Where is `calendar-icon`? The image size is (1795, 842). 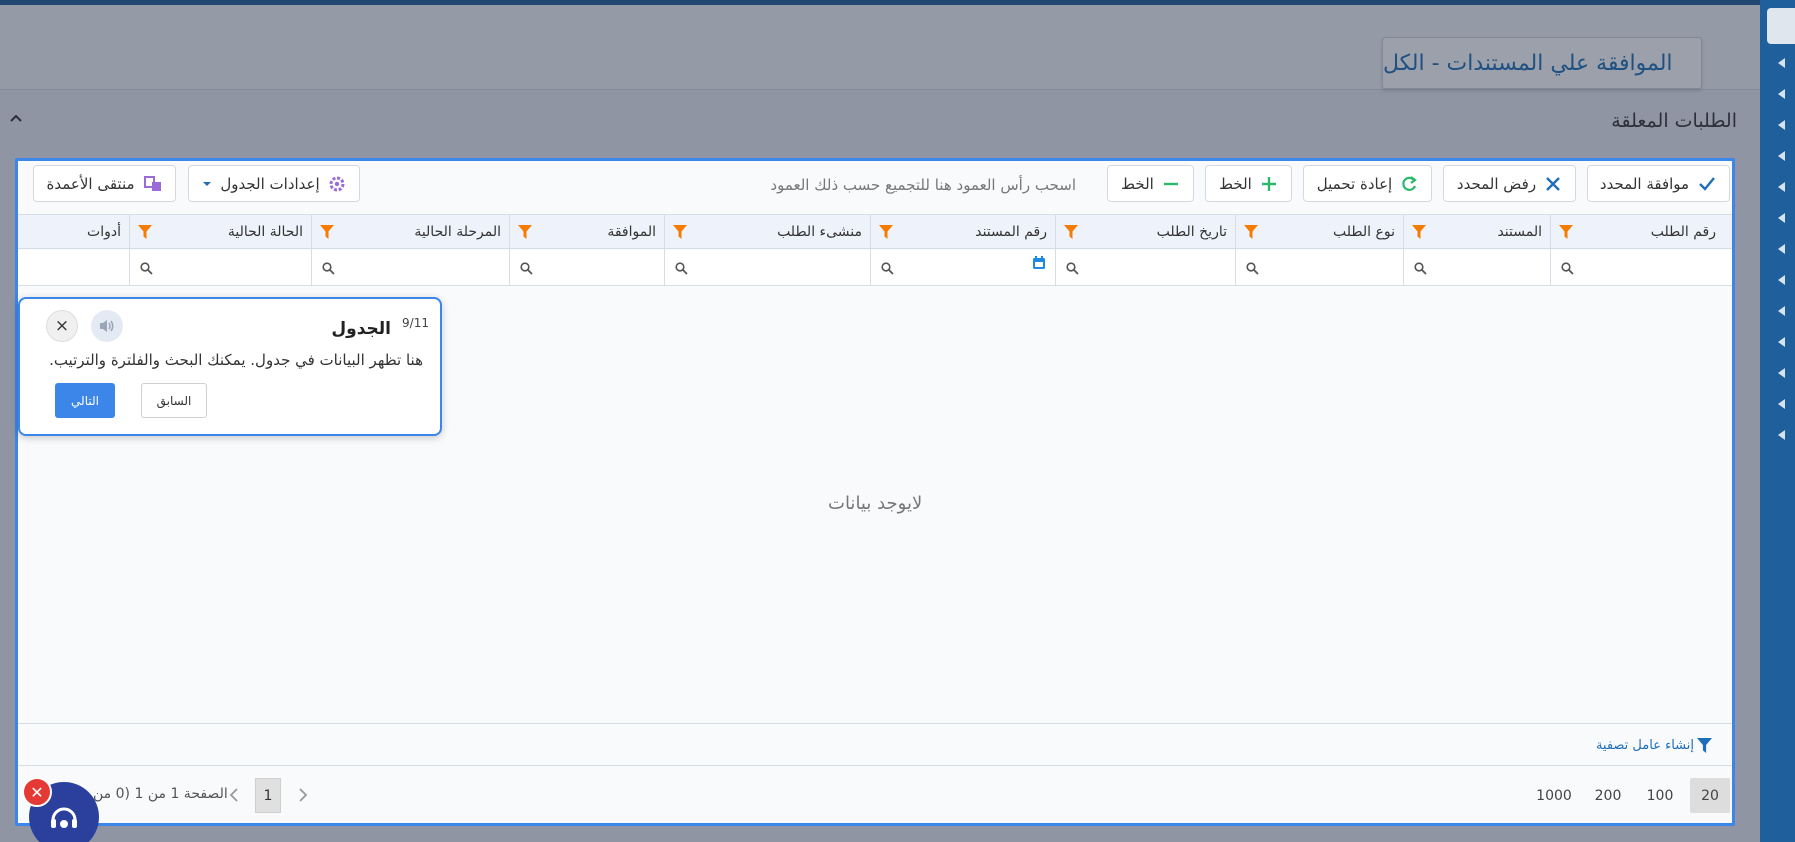 calendar-icon is located at coordinates (1039, 263).